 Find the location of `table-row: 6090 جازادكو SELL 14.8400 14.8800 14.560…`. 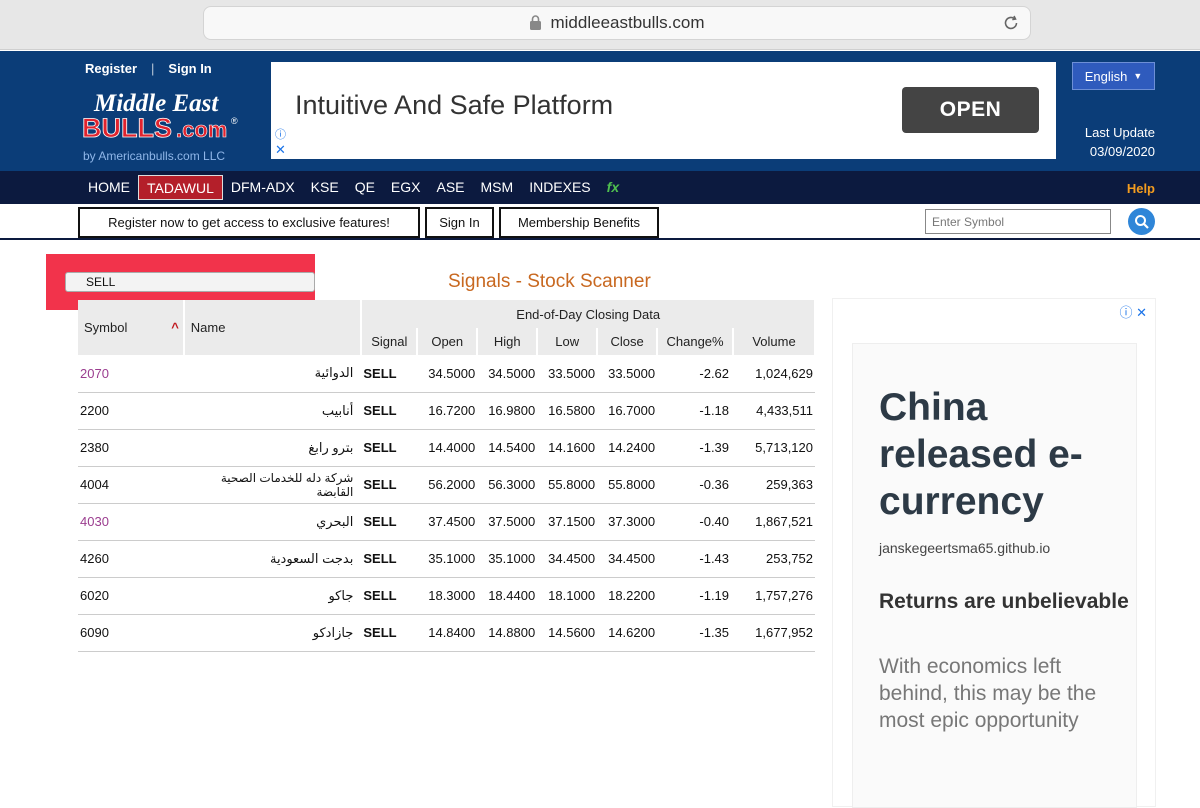

table-row: 6090 جازادكو SELL 14.8400 14.8800 14.560… is located at coordinates (446, 633).